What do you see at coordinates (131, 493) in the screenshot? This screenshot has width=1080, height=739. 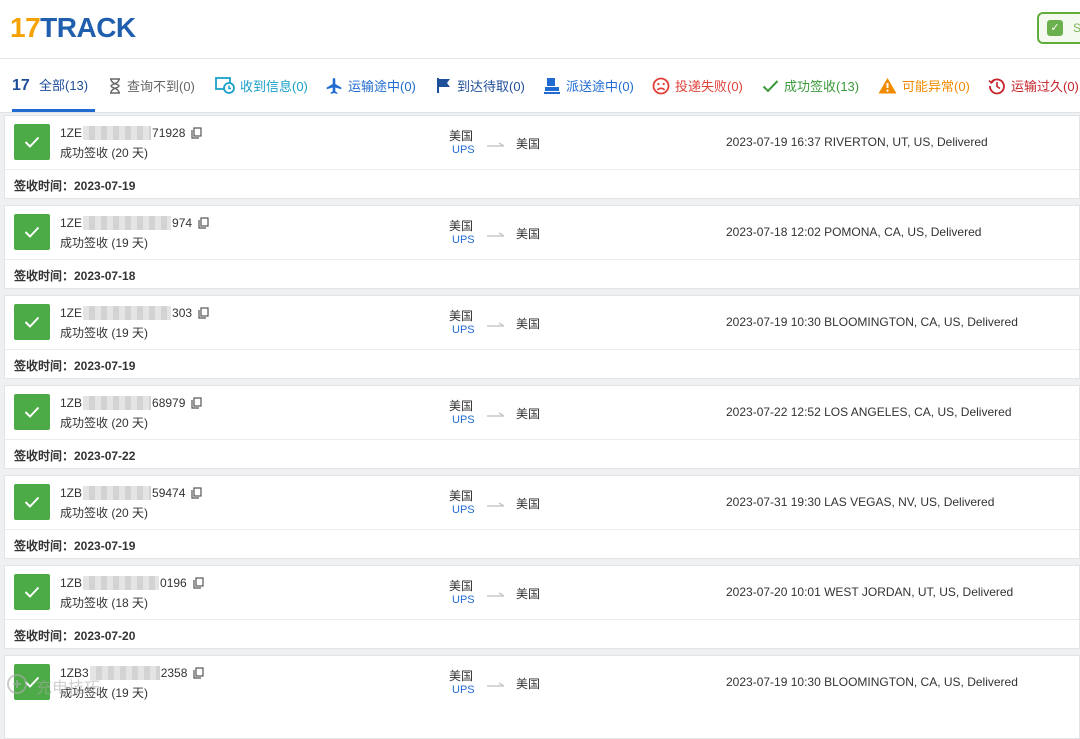 I see `tracking-number: 1ZB 59474` at bounding box center [131, 493].